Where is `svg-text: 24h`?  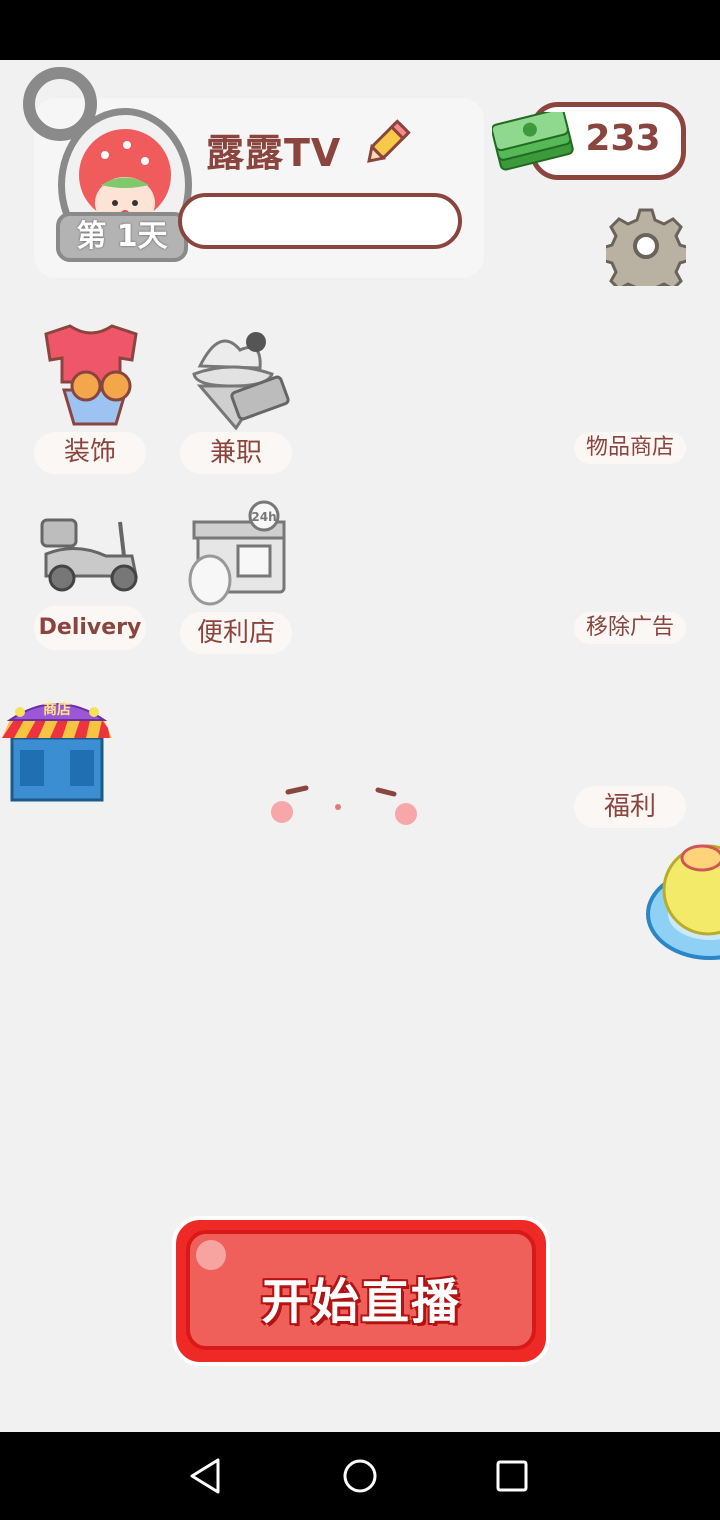
svg-text: 24h is located at coordinates (263, 517).